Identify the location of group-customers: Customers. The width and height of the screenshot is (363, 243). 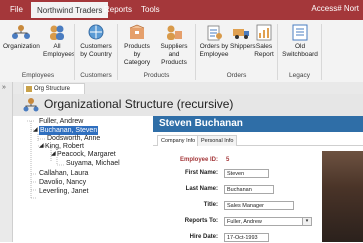
(96, 75).